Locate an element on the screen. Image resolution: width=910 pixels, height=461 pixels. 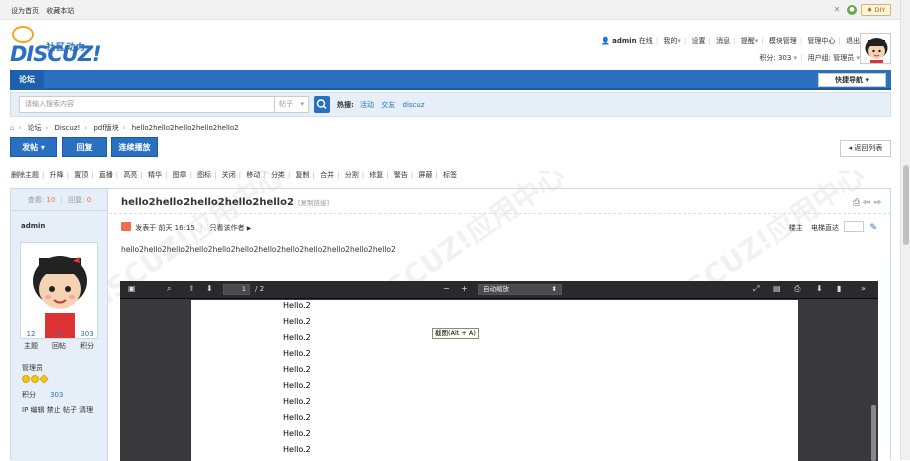
download-icon: ⬇ is located at coordinates (819, 288).